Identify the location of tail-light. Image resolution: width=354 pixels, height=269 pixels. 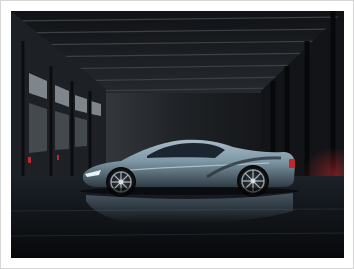
(292, 163).